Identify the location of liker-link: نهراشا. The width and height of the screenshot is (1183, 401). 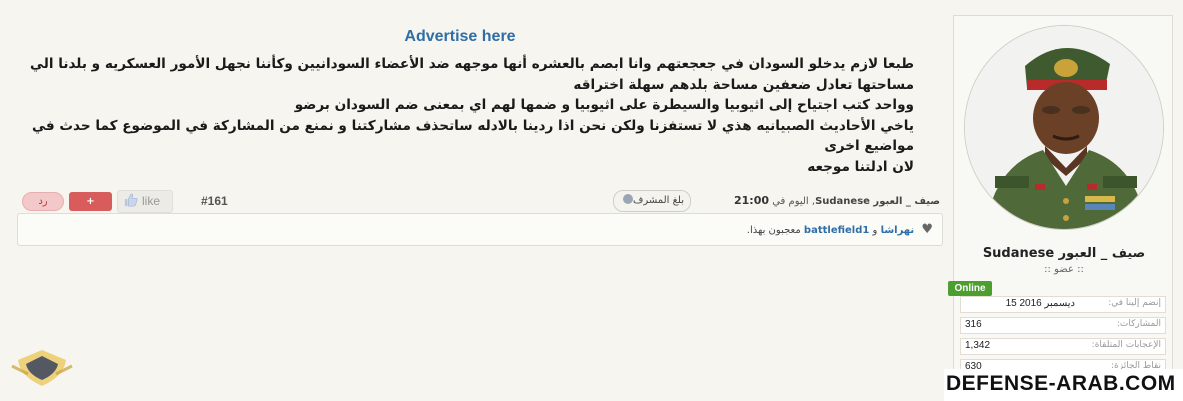
(898, 230).